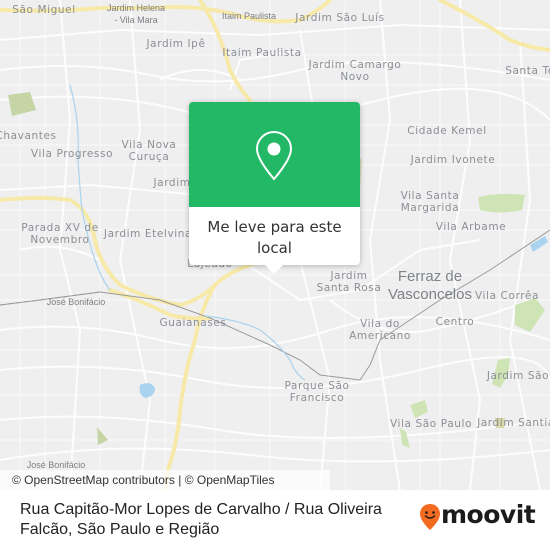  I want to click on place-label-jardim-camargo-novo: Jardim Camargo Novo, so click(355, 71).